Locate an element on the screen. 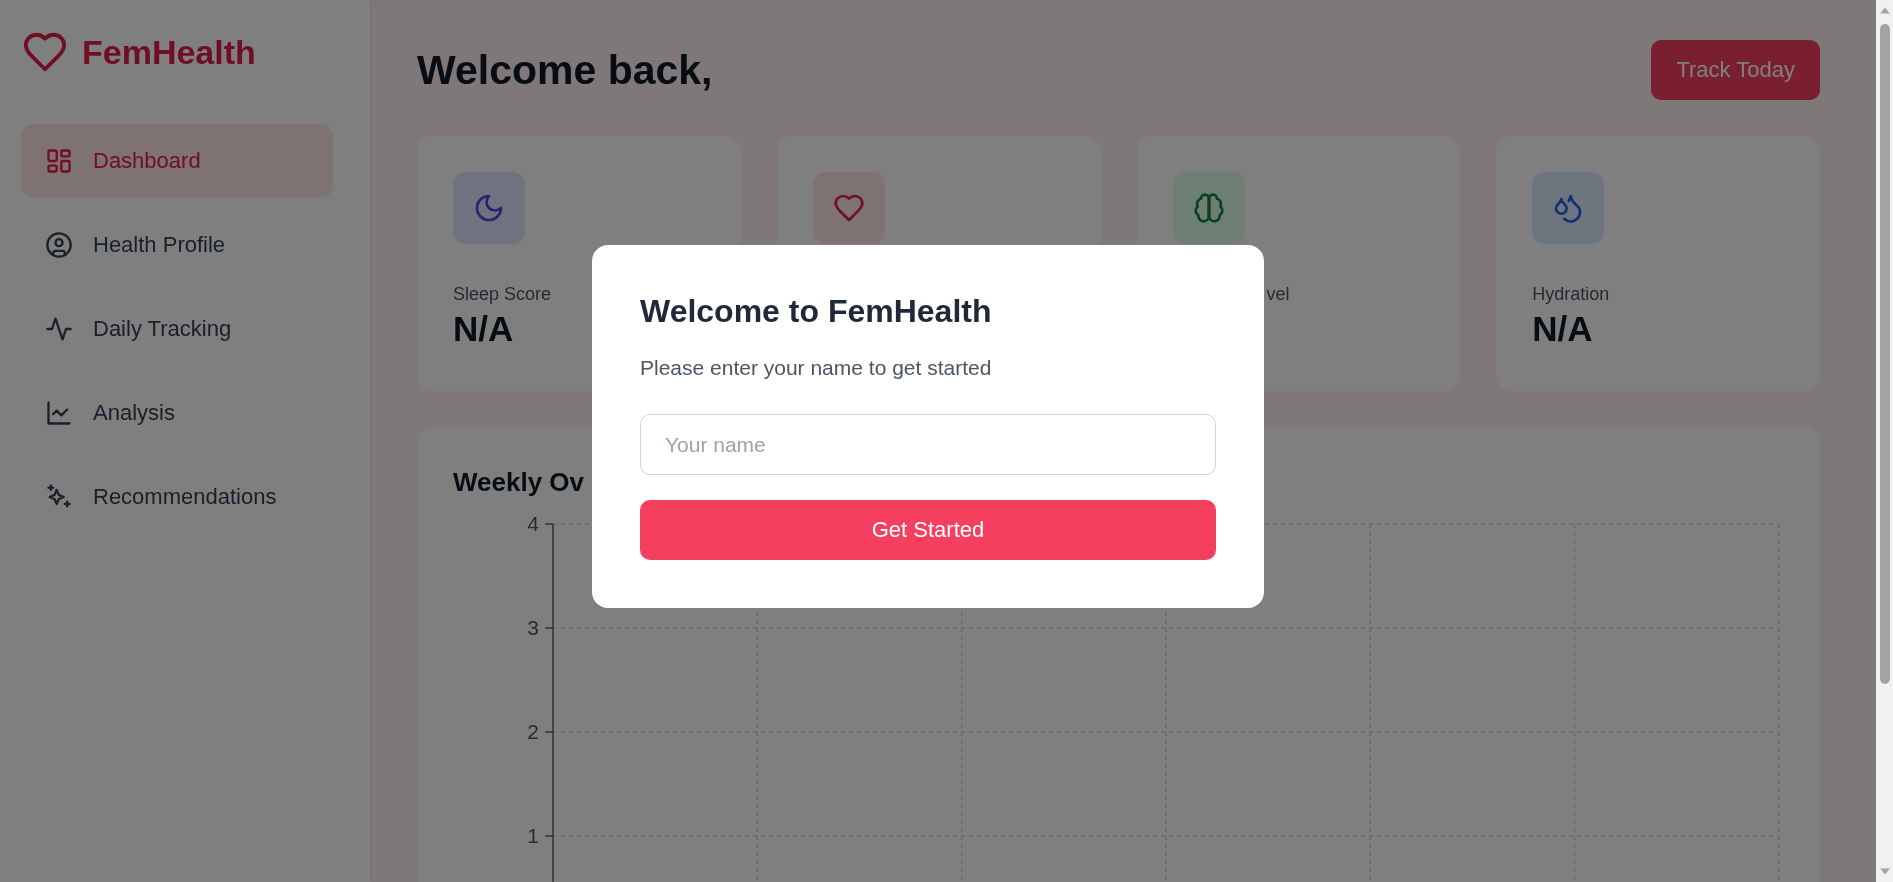 The width and height of the screenshot is (1893, 882). nav-item: Recommendations is located at coordinates (177, 496).